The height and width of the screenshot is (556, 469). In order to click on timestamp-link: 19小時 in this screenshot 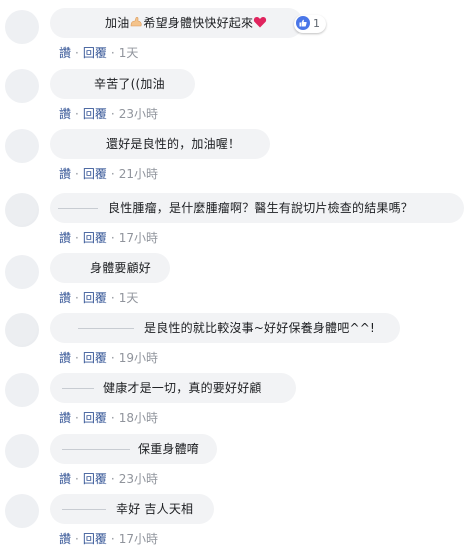, I will do `click(138, 358)`.